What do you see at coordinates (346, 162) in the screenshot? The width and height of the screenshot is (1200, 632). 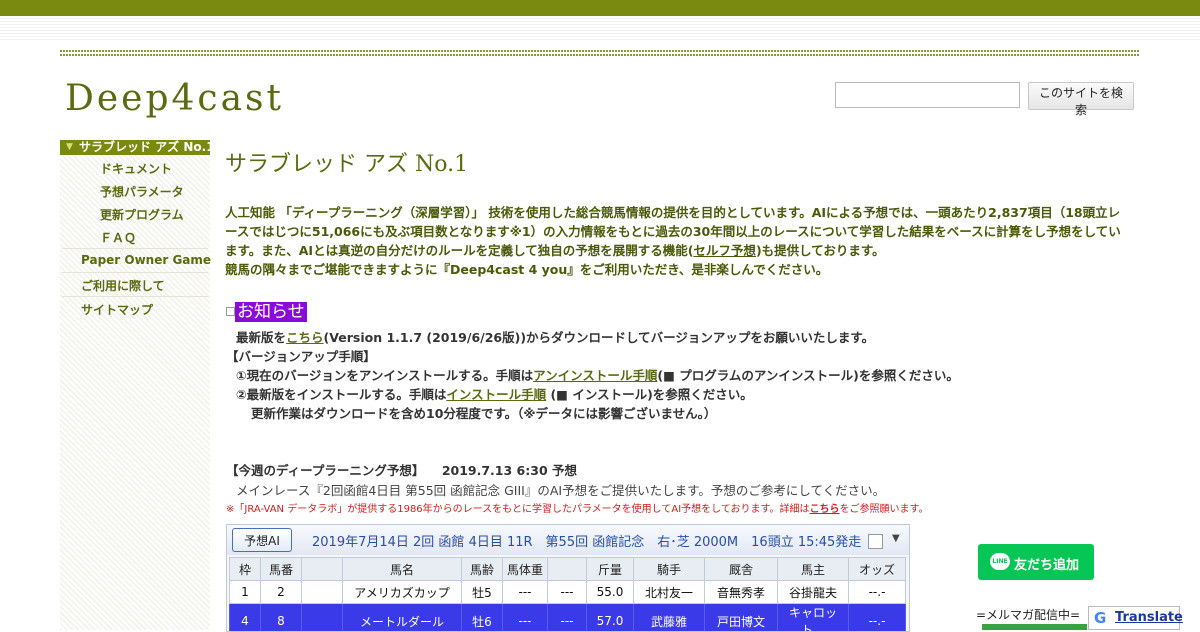 I see `page-title: サラブレッド アズ No.1` at bounding box center [346, 162].